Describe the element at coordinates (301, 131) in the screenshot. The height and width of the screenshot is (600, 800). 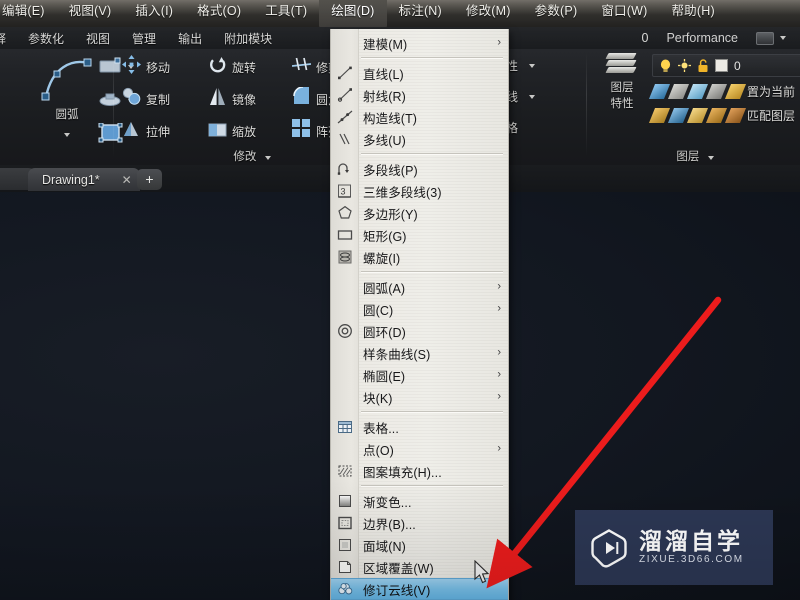
I see `array-icon` at that location.